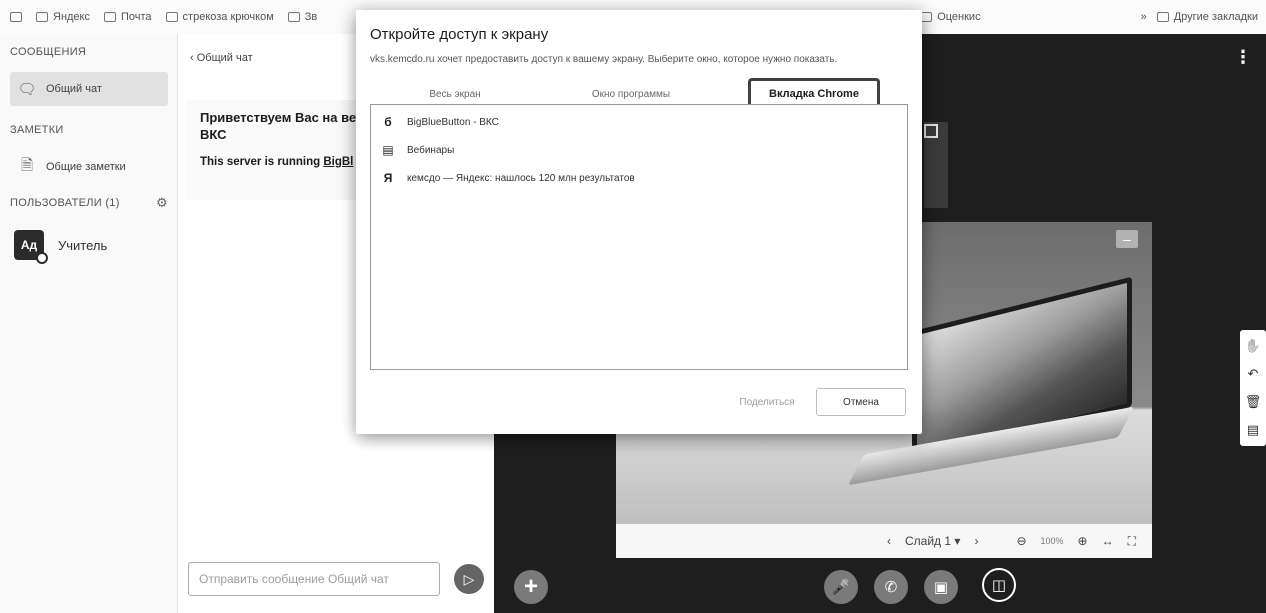 The image size is (1266, 613). I want to click on share-screen-button: ◫, so click(999, 585).